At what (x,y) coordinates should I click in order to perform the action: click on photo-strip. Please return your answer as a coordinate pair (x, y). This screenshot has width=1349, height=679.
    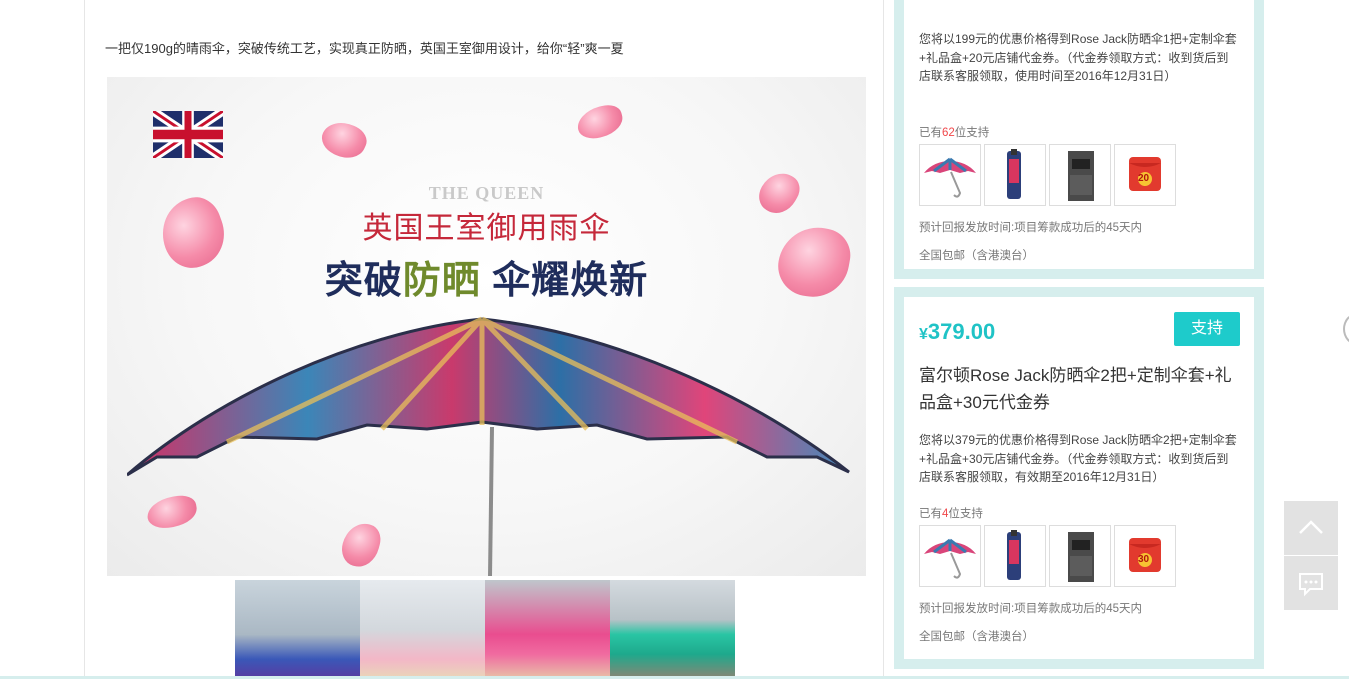
    Looking at the image, I should click on (485, 629).